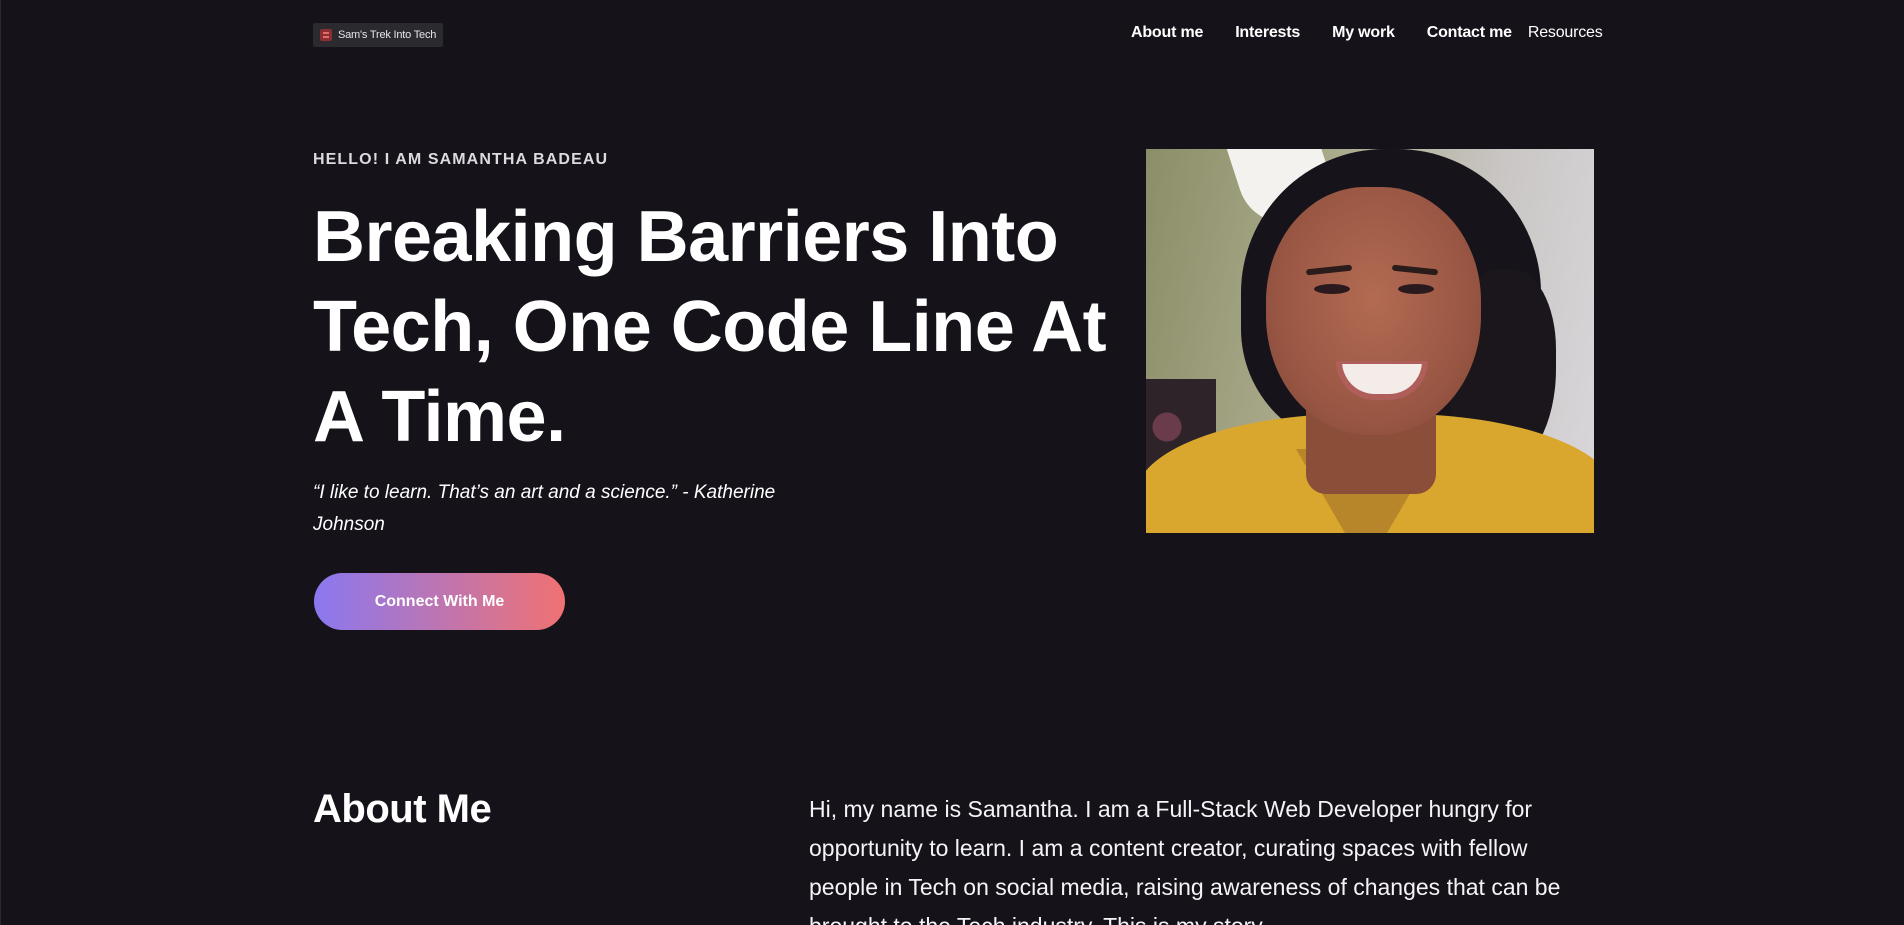 Image resolution: width=1904 pixels, height=925 pixels. I want to click on nav-resources: Resources, so click(1565, 33).